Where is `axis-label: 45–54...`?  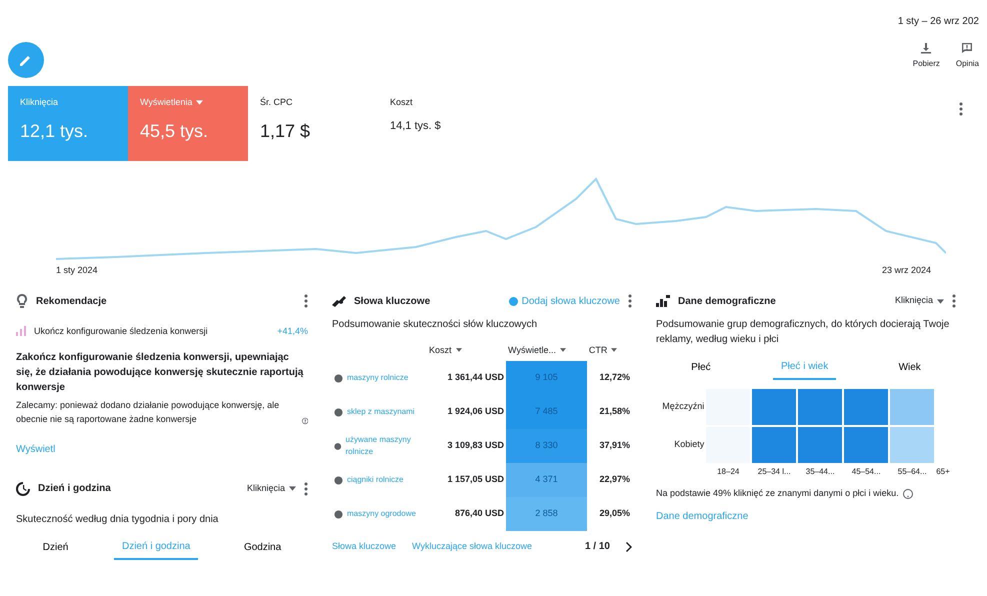
axis-label: 45–54... is located at coordinates (866, 471).